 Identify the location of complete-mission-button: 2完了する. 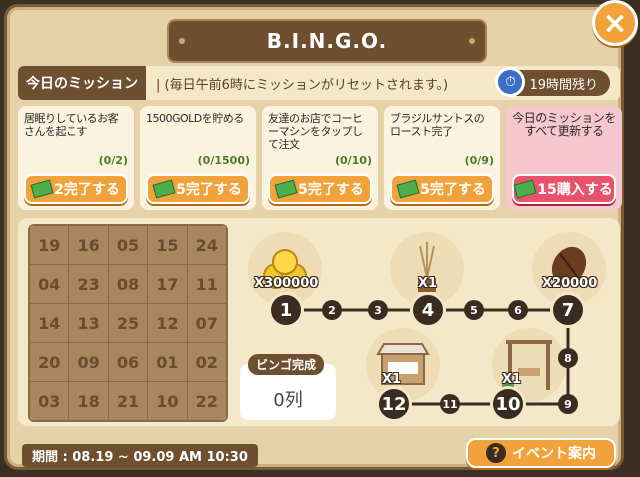
(76, 189).